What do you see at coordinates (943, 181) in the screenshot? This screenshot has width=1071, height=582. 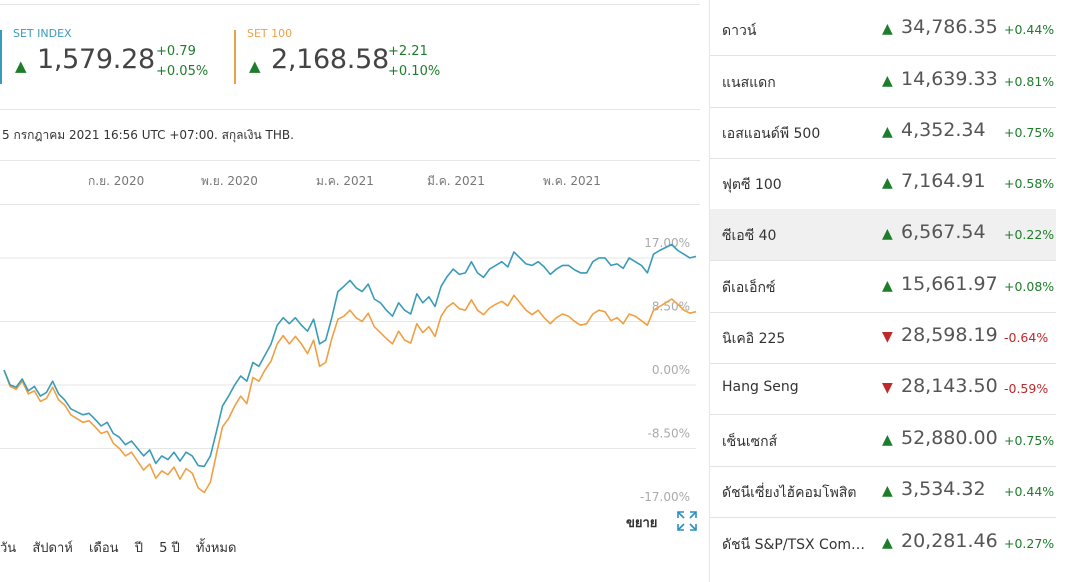 I see `market-price: 7,164.91` at bounding box center [943, 181].